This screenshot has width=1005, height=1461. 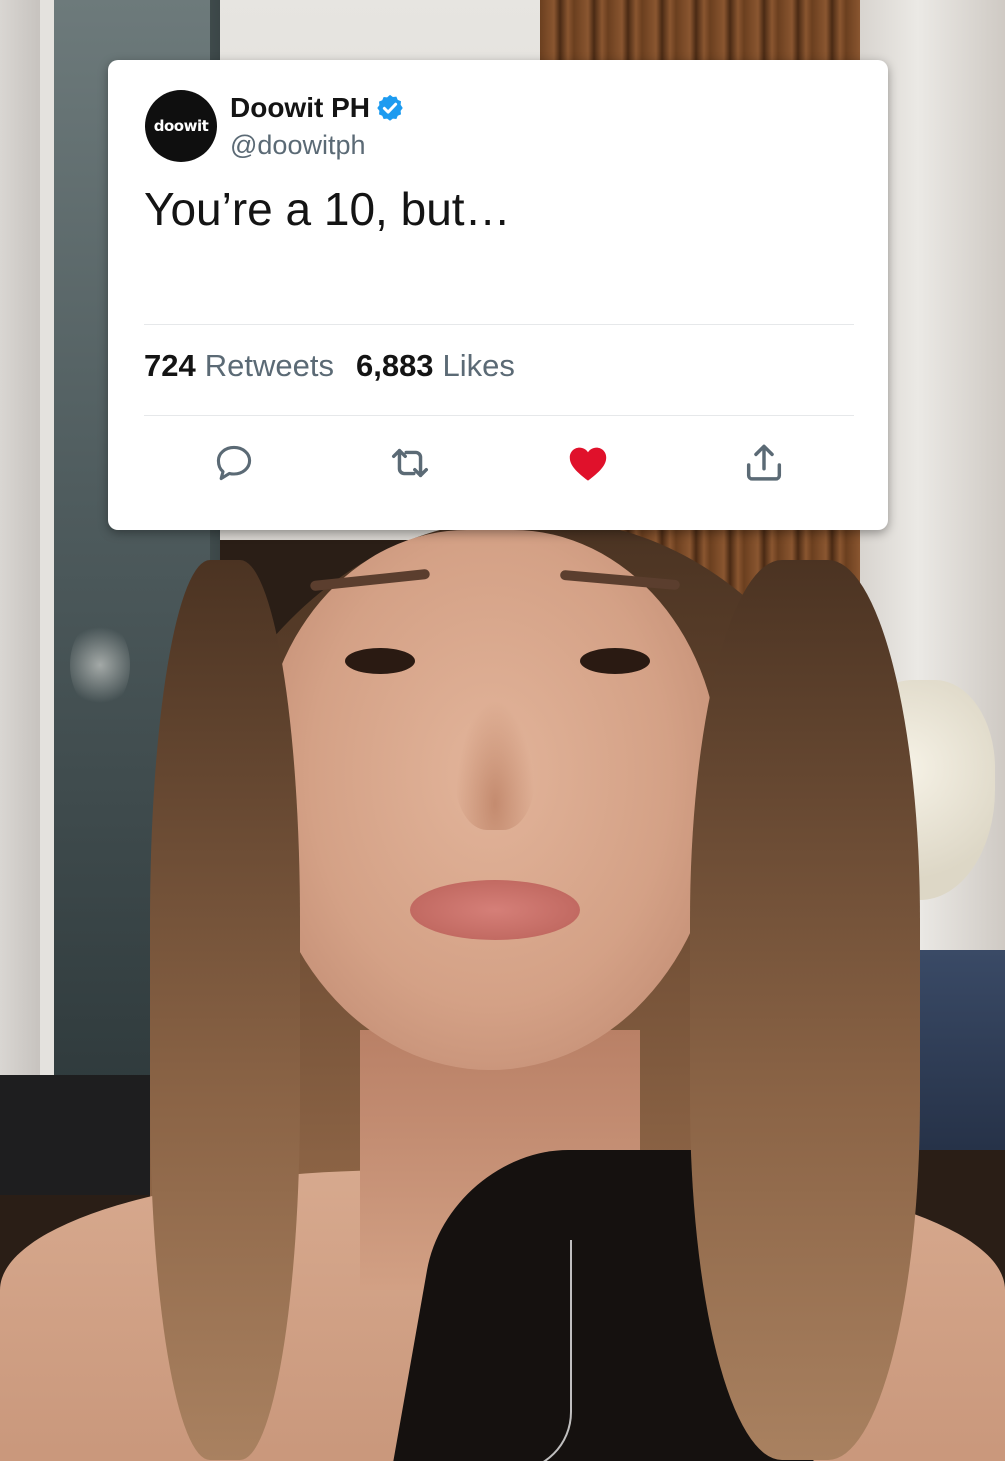 What do you see at coordinates (498, 465) in the screenshot?
I see `tweet-actions` at bounding box center [498, 465].